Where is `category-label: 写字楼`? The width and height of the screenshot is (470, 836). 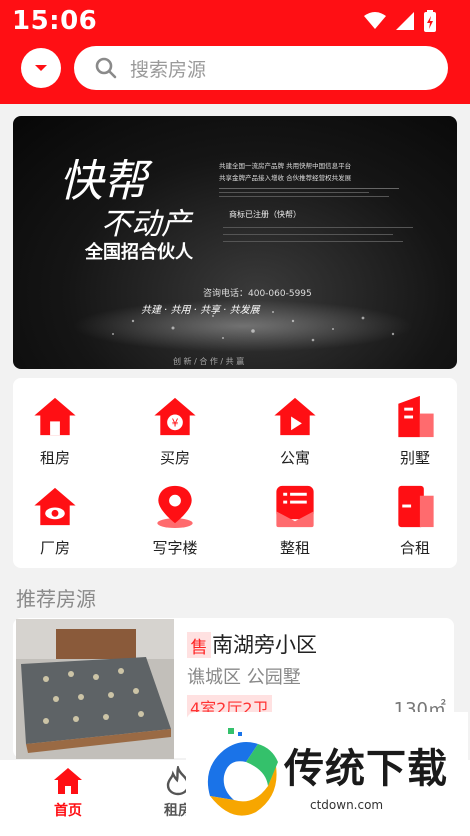 category-label: 写字楼 is located at coordinates (175, 548).